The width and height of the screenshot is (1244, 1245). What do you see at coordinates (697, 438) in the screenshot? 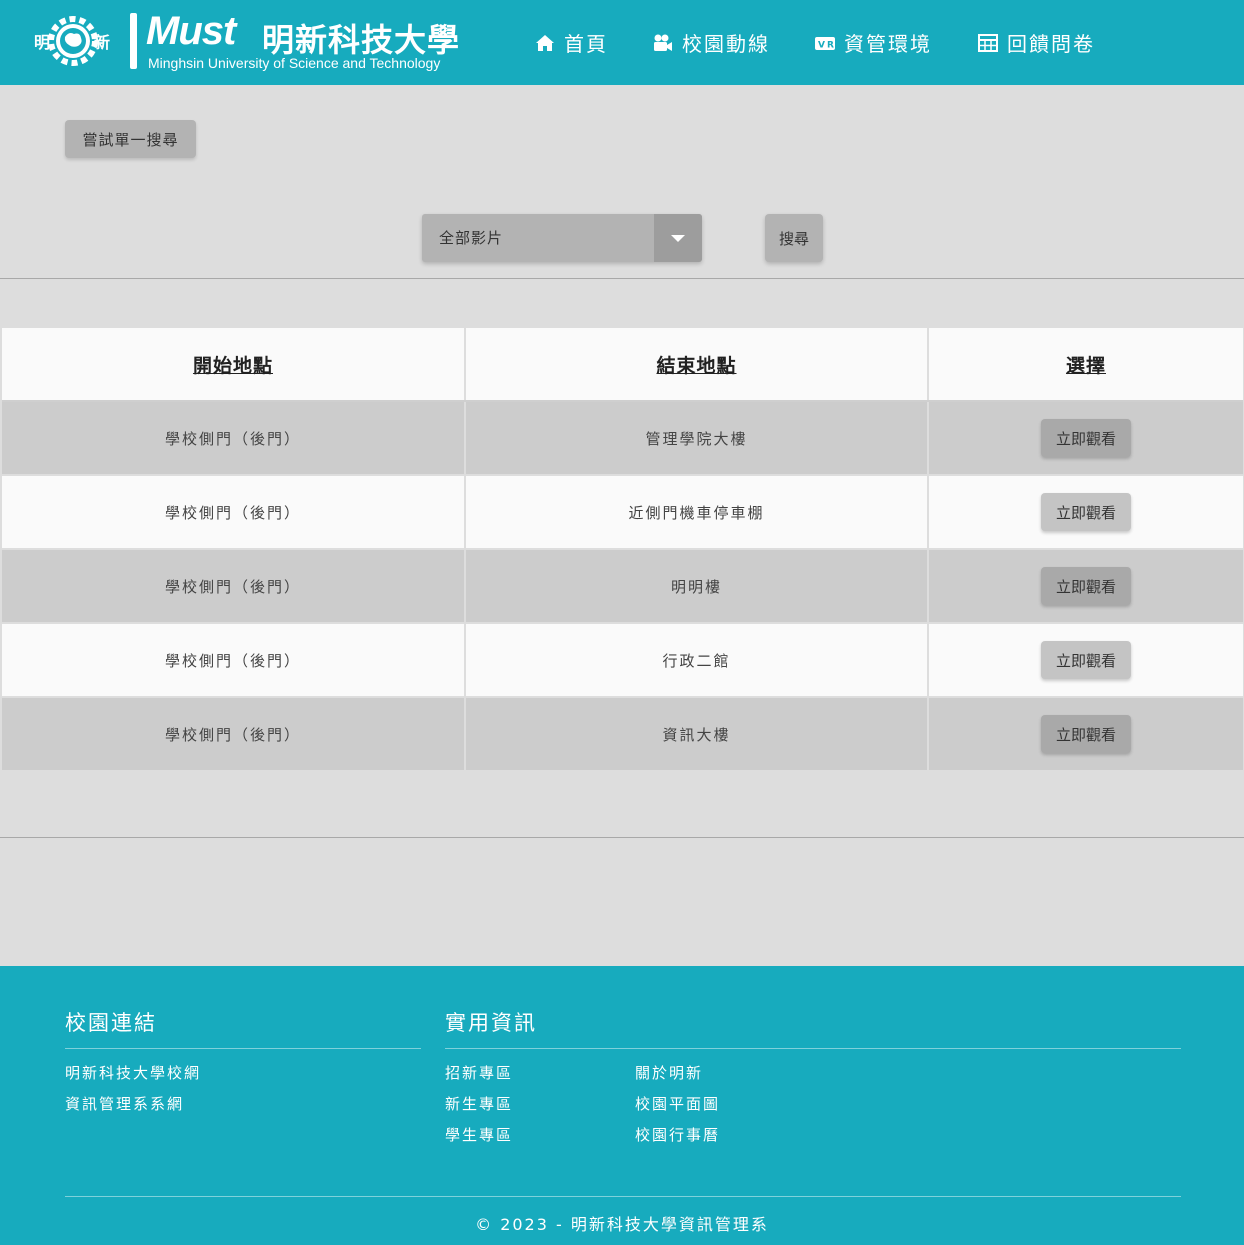
I see `end-location-cell: 管理學院大樓` at bounding box center [697, 438].